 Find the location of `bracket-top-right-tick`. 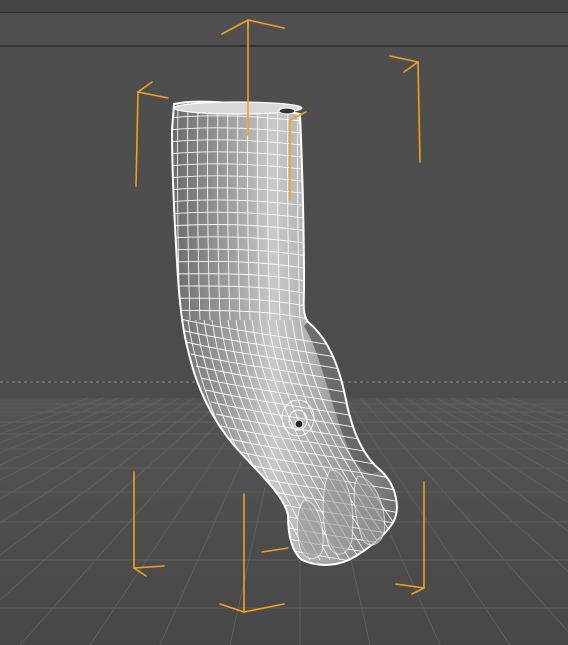

bracket-top-right-tick is located at coordinates (411, 67).